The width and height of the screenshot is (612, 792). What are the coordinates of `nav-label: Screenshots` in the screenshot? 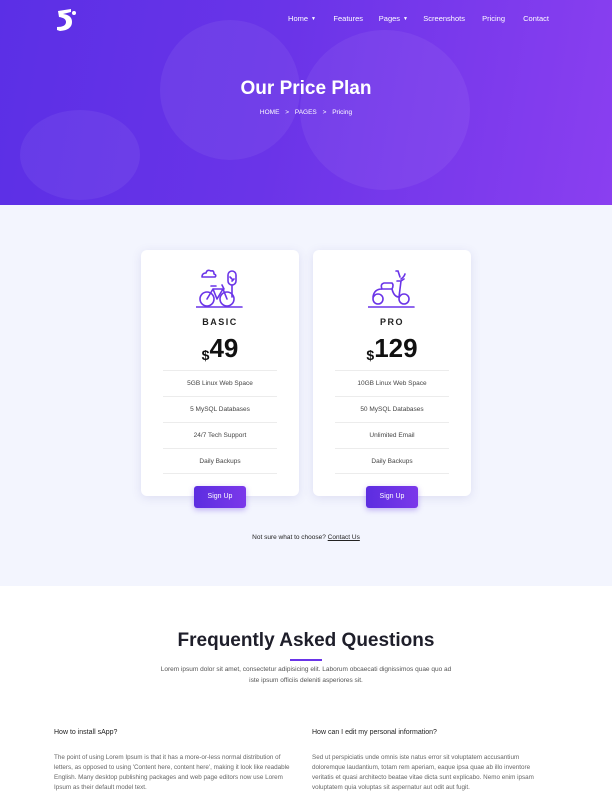 It's located at (444, 18).